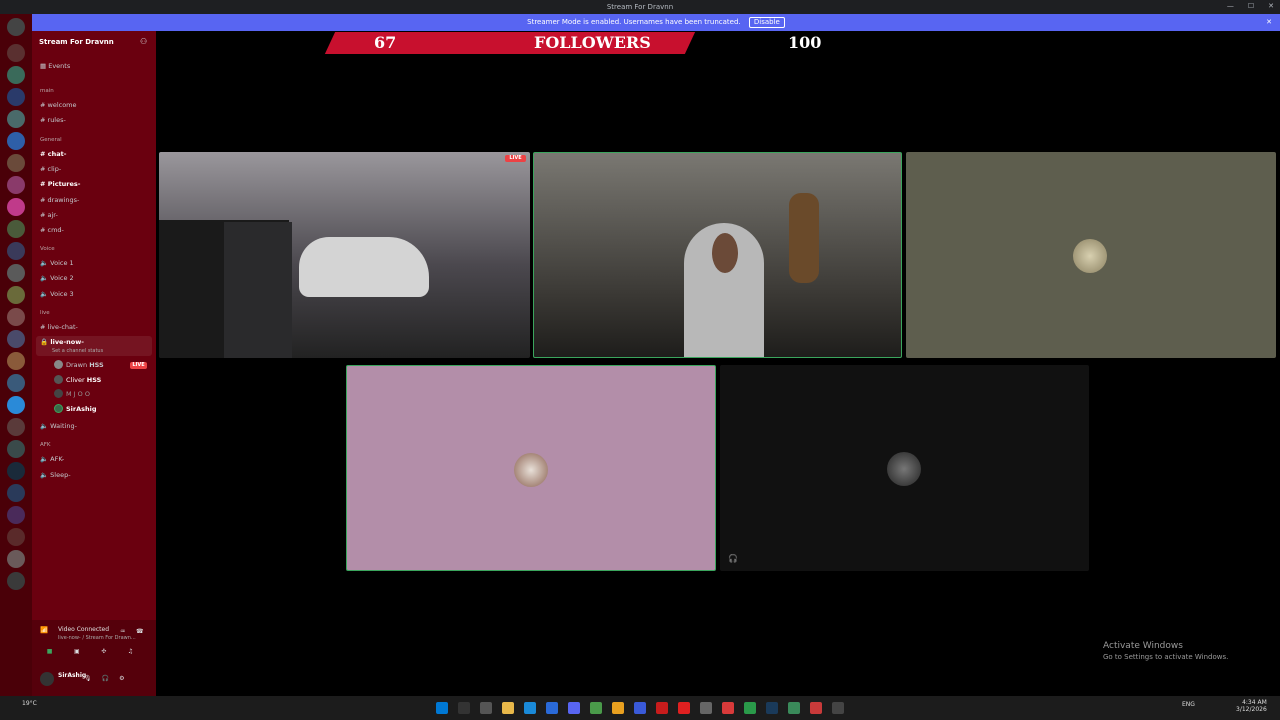 The image size is (1280, 720). I want to click on server-name: Stream For Dravnn, so click(76, 42).